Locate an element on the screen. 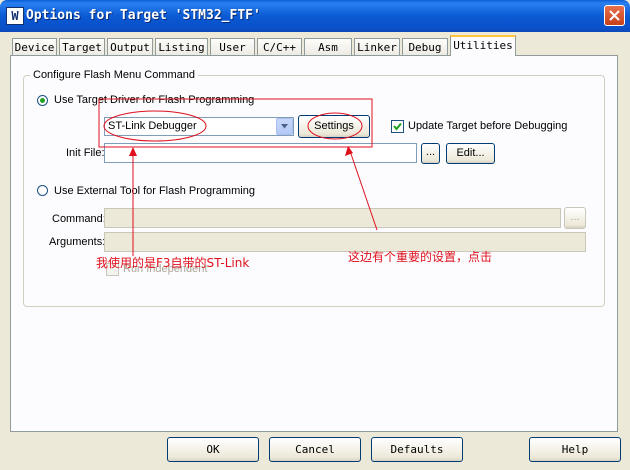 This screenshot has width=630, height=470. help-button: Help is located at coordinates (575, 449).